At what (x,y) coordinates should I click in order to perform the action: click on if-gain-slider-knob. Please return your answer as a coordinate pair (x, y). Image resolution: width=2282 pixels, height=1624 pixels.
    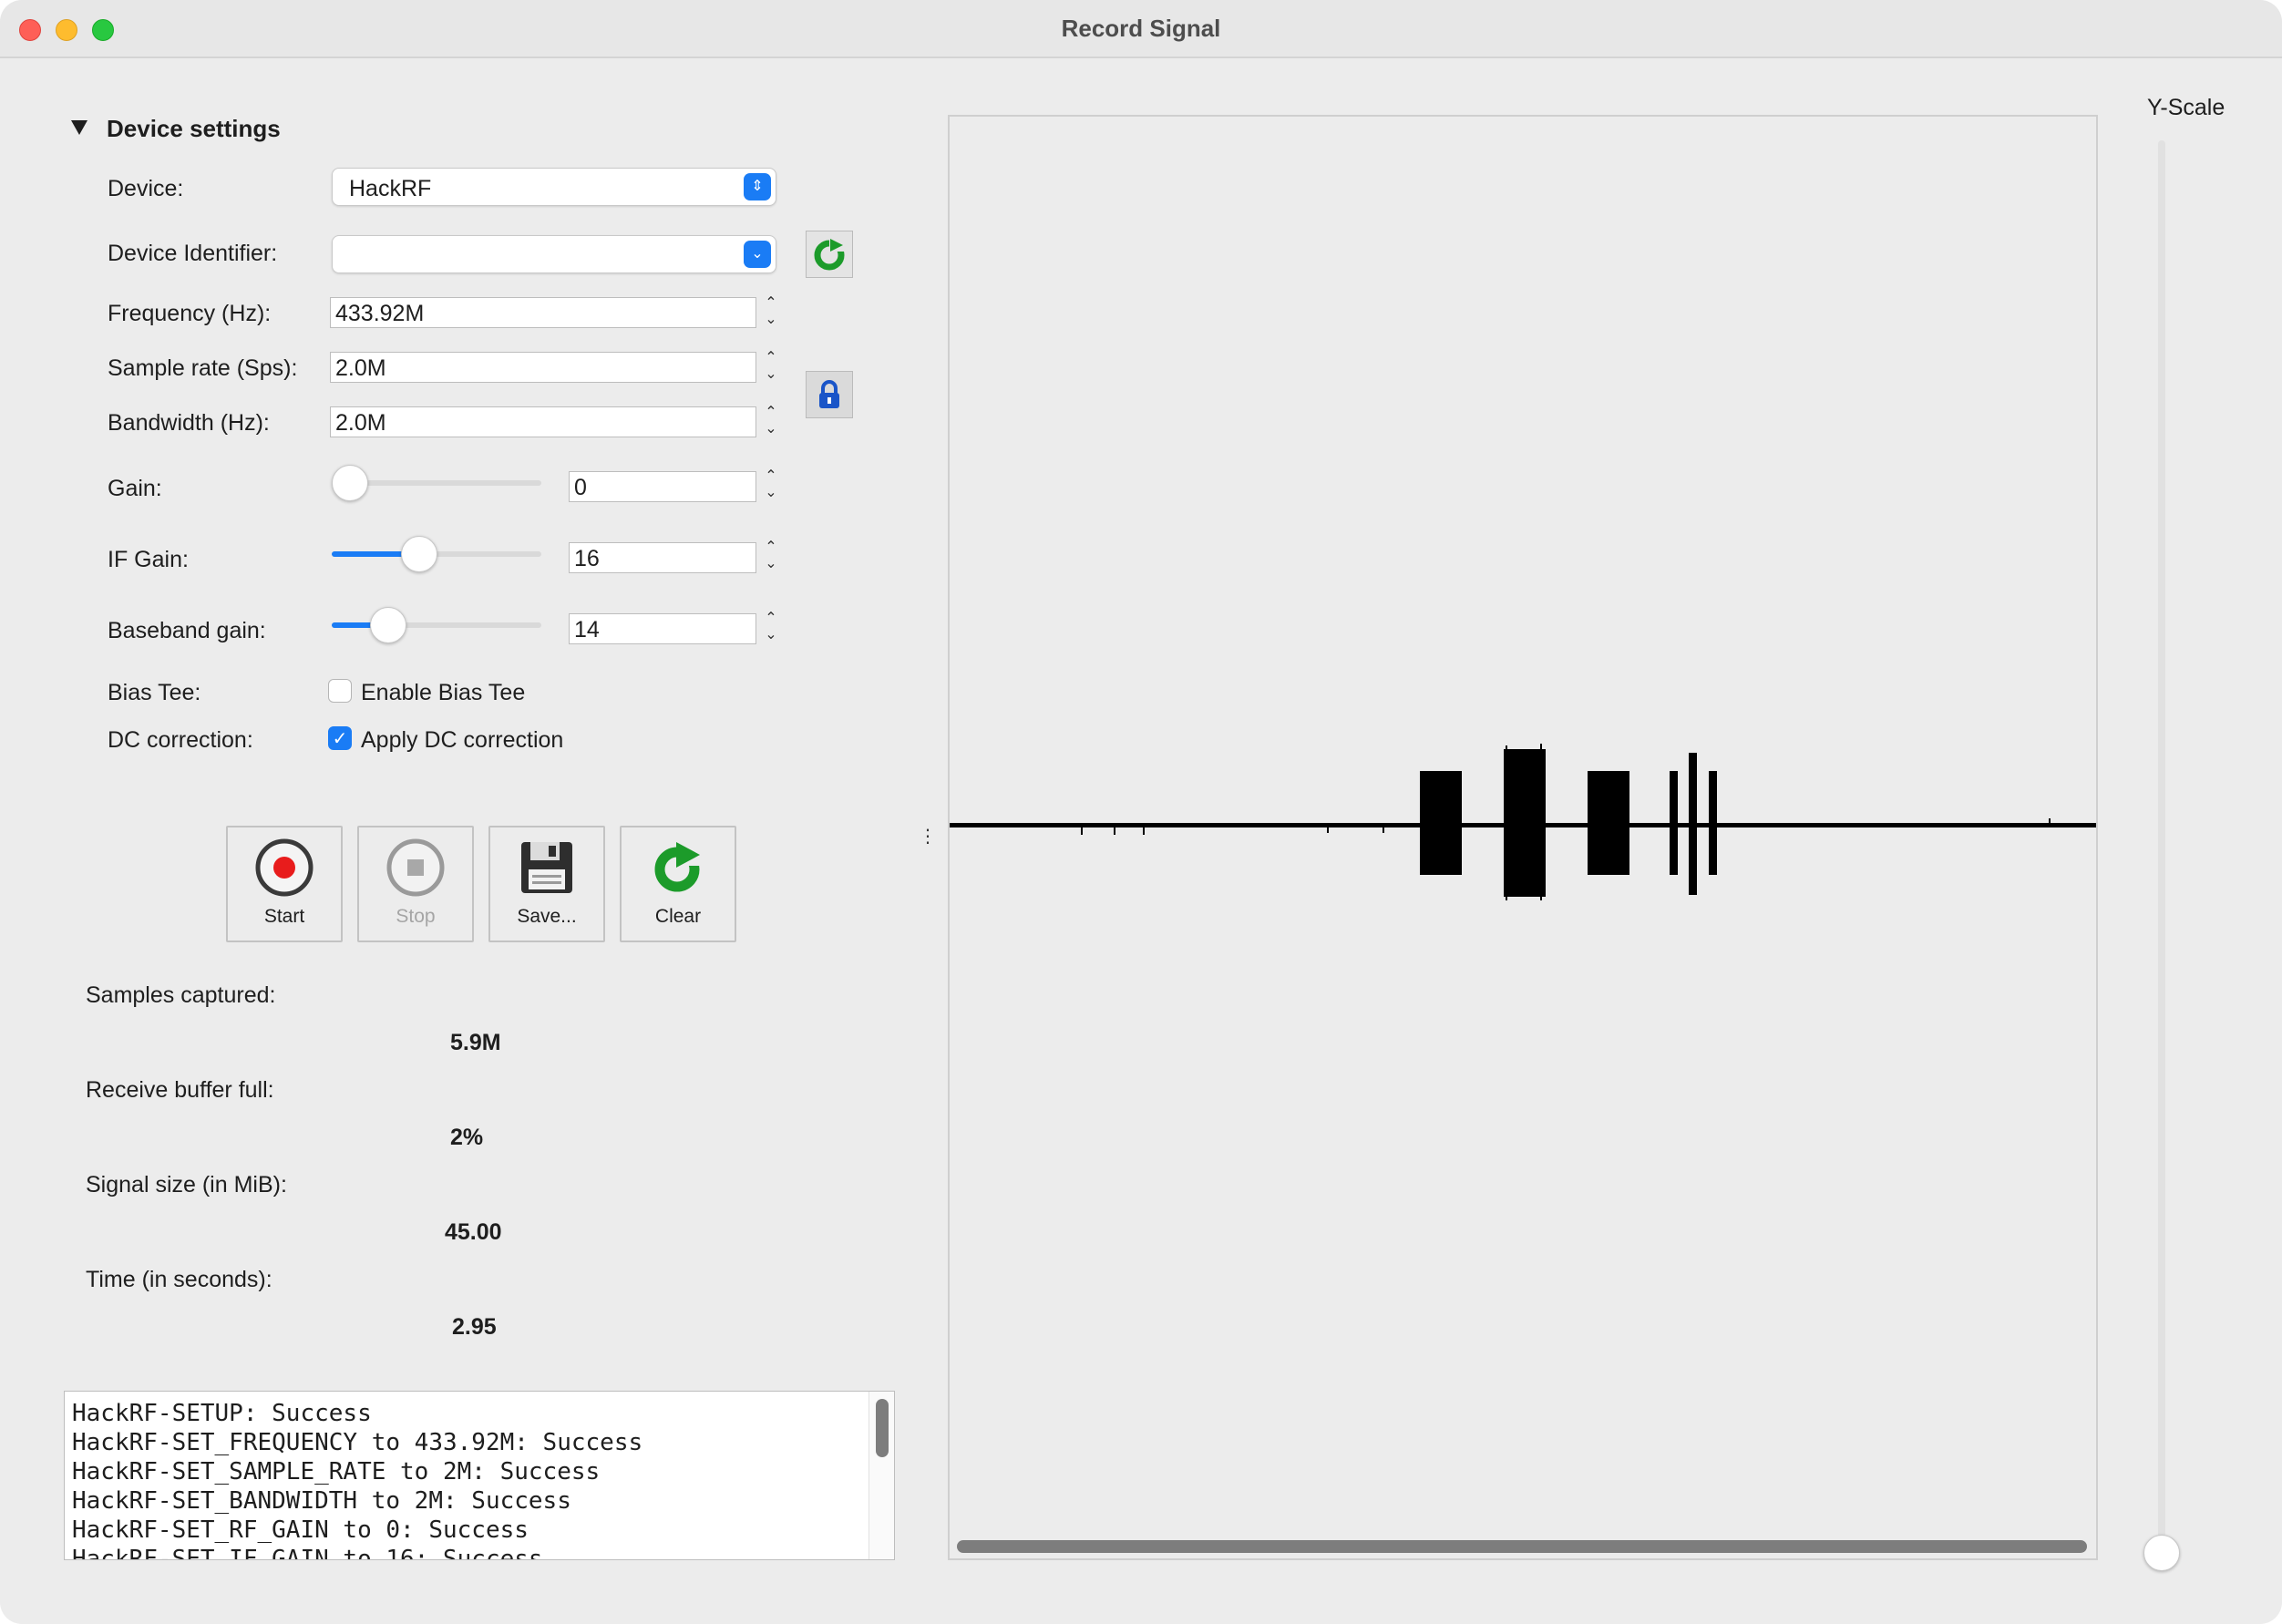
    Looking at the image, I should click on (419, 554).